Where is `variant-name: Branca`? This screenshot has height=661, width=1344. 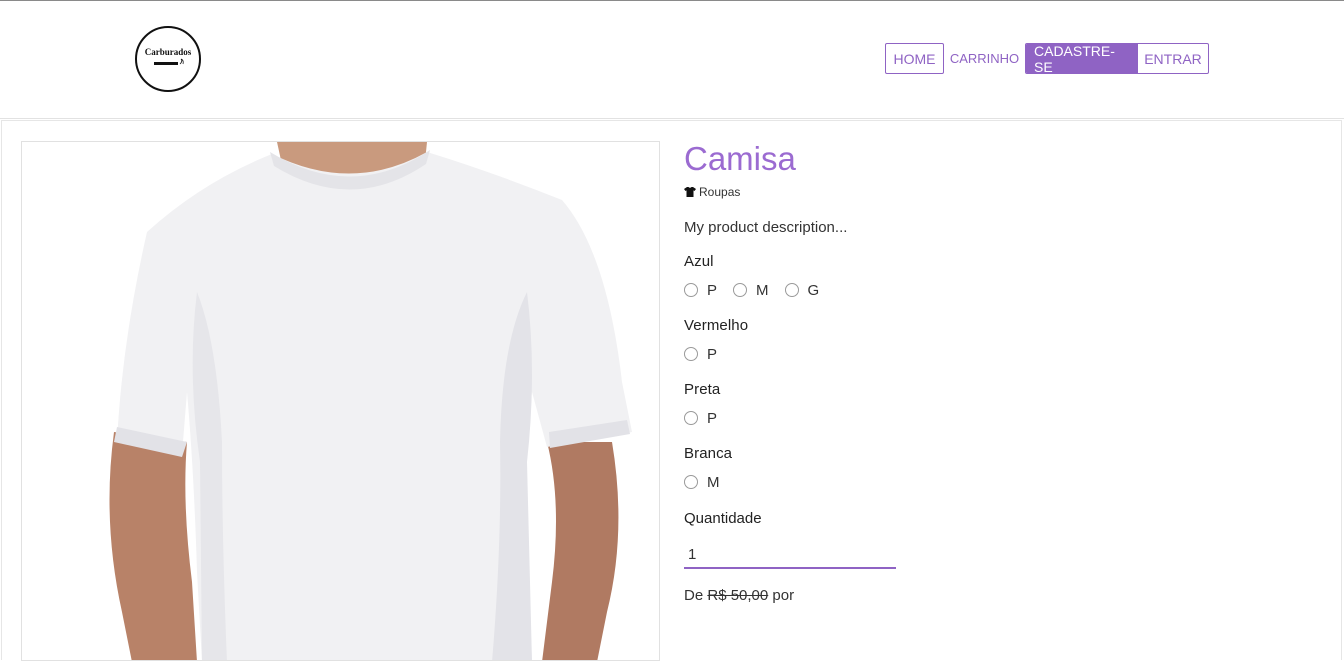
variant-name: Branca is located at coordinates (708, 453).